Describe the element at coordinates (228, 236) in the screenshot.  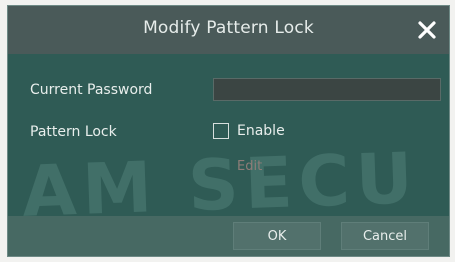
I see `dialog-footer: OK Cancel` at that location.